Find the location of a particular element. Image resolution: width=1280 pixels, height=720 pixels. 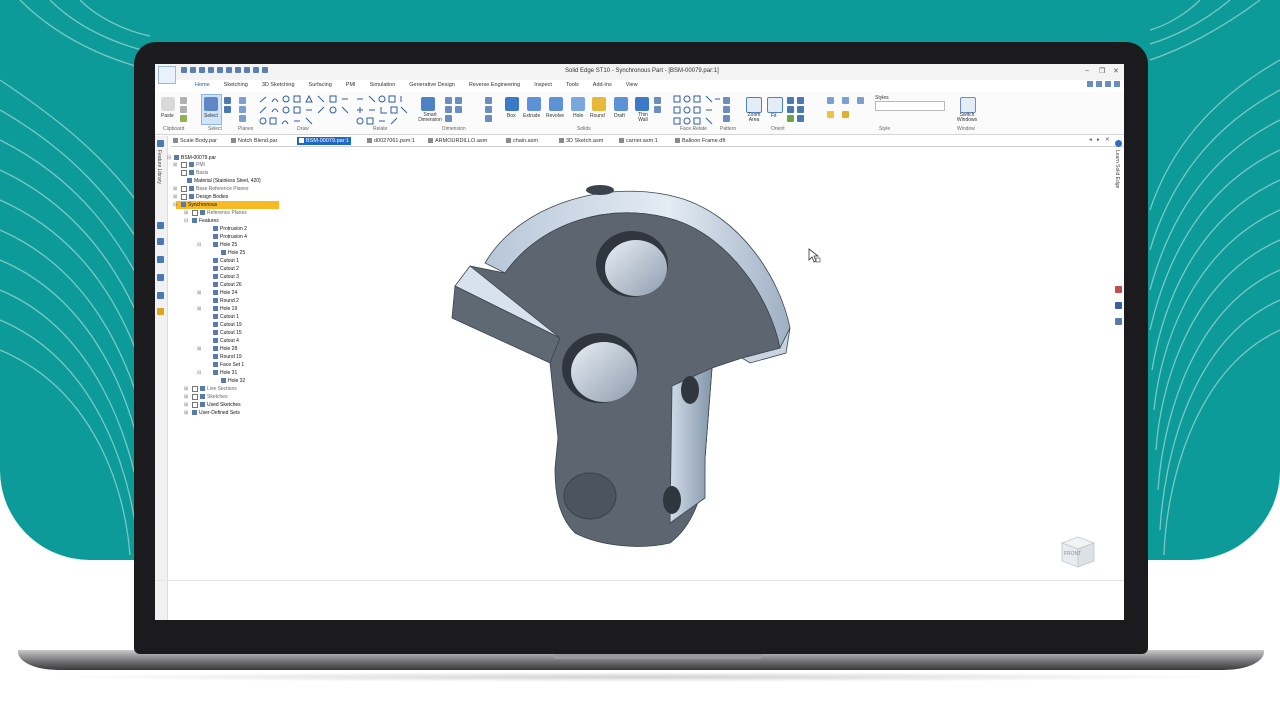

learn-solid-edge-tab: Learn Solid Edge is located at coordinates (1117, 169).